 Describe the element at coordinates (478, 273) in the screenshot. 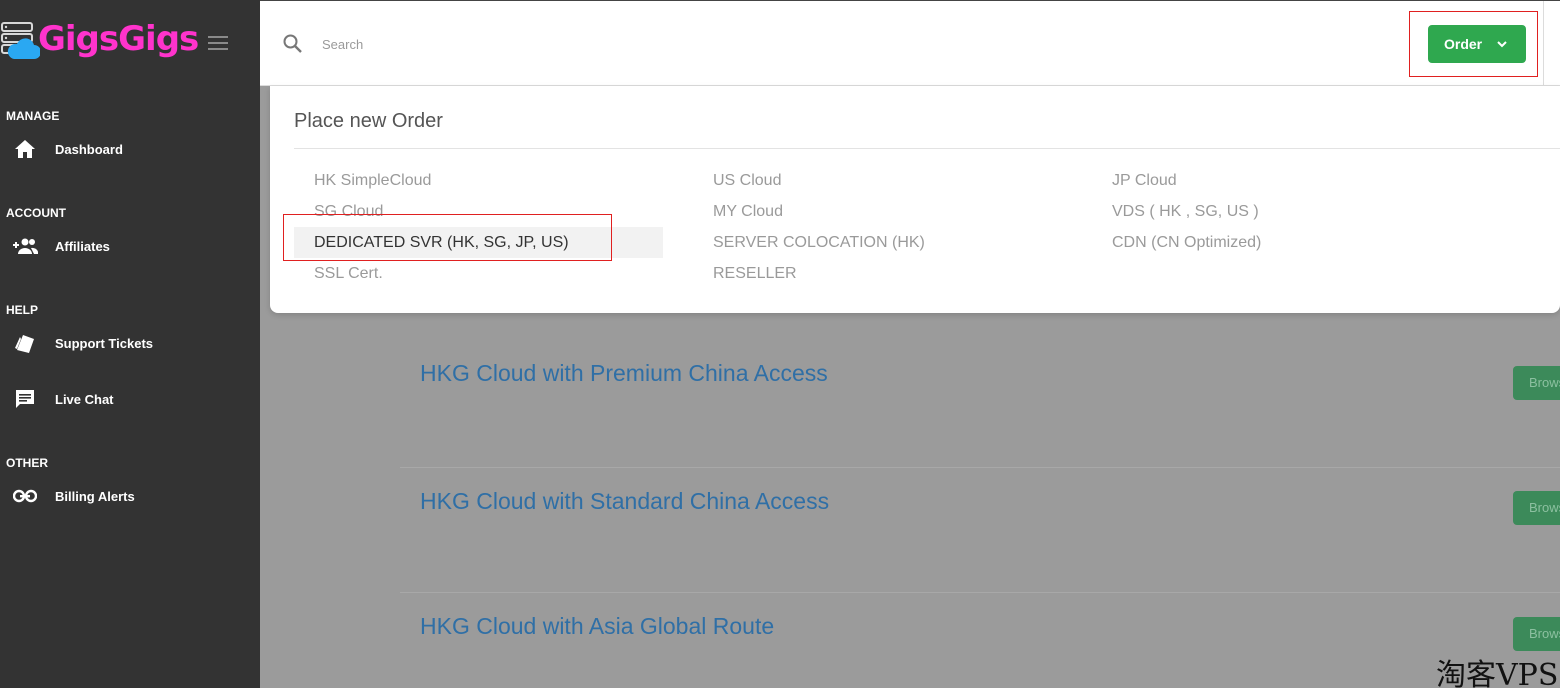

I see `menu-item-ssl-cert: SSL Cert.` at that location.